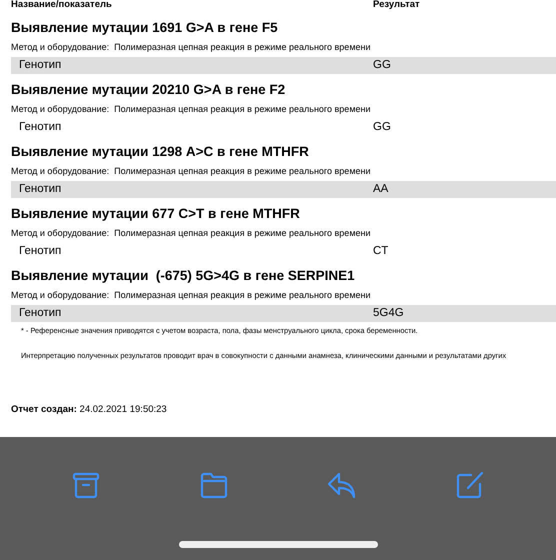  Describe the element at coordinates (380, 189) in the screenshot. I see `result-value: AA` at that location.